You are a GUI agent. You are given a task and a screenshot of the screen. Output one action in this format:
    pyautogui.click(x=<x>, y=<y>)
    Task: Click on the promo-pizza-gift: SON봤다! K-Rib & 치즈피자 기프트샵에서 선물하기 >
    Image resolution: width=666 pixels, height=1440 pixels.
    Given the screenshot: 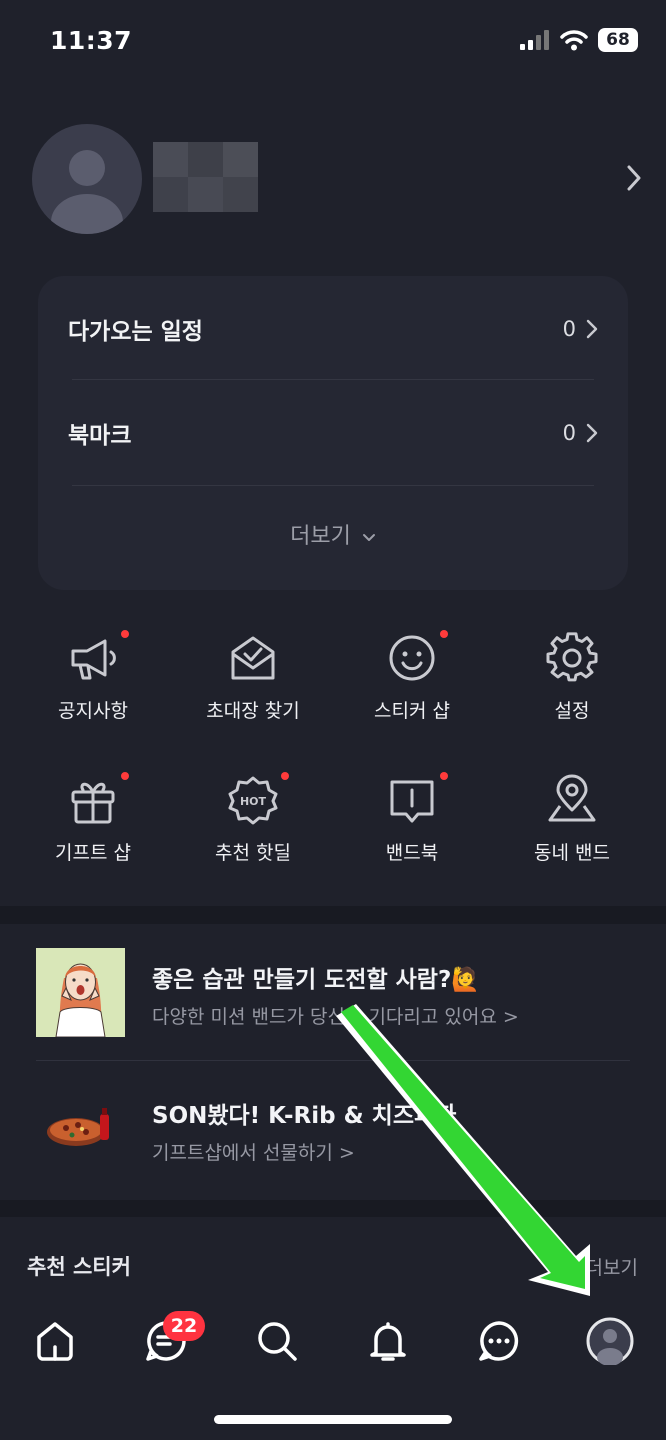 What is the action you would take?
    pyautogui.click(x=336, y=1129)
    